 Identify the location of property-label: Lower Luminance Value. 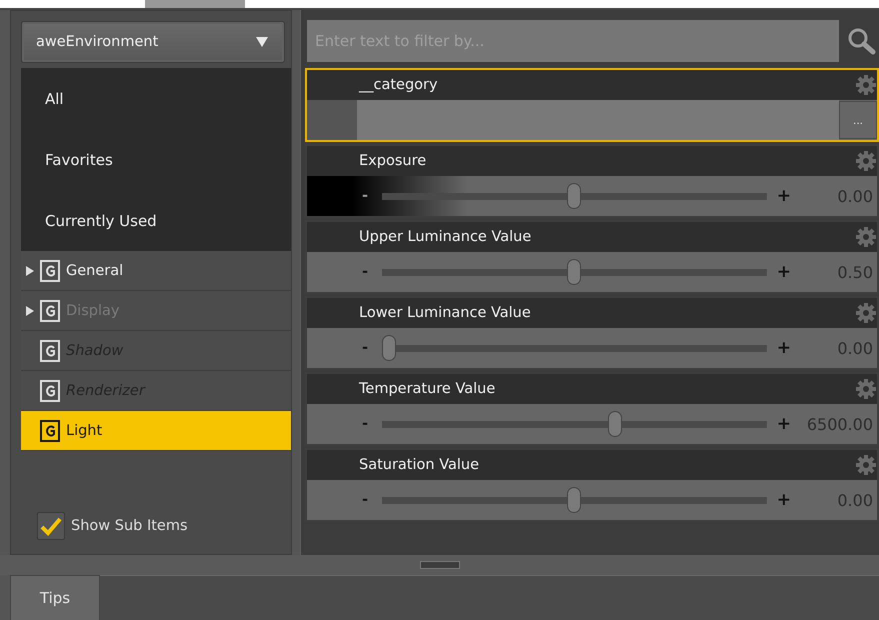
(445, 313).